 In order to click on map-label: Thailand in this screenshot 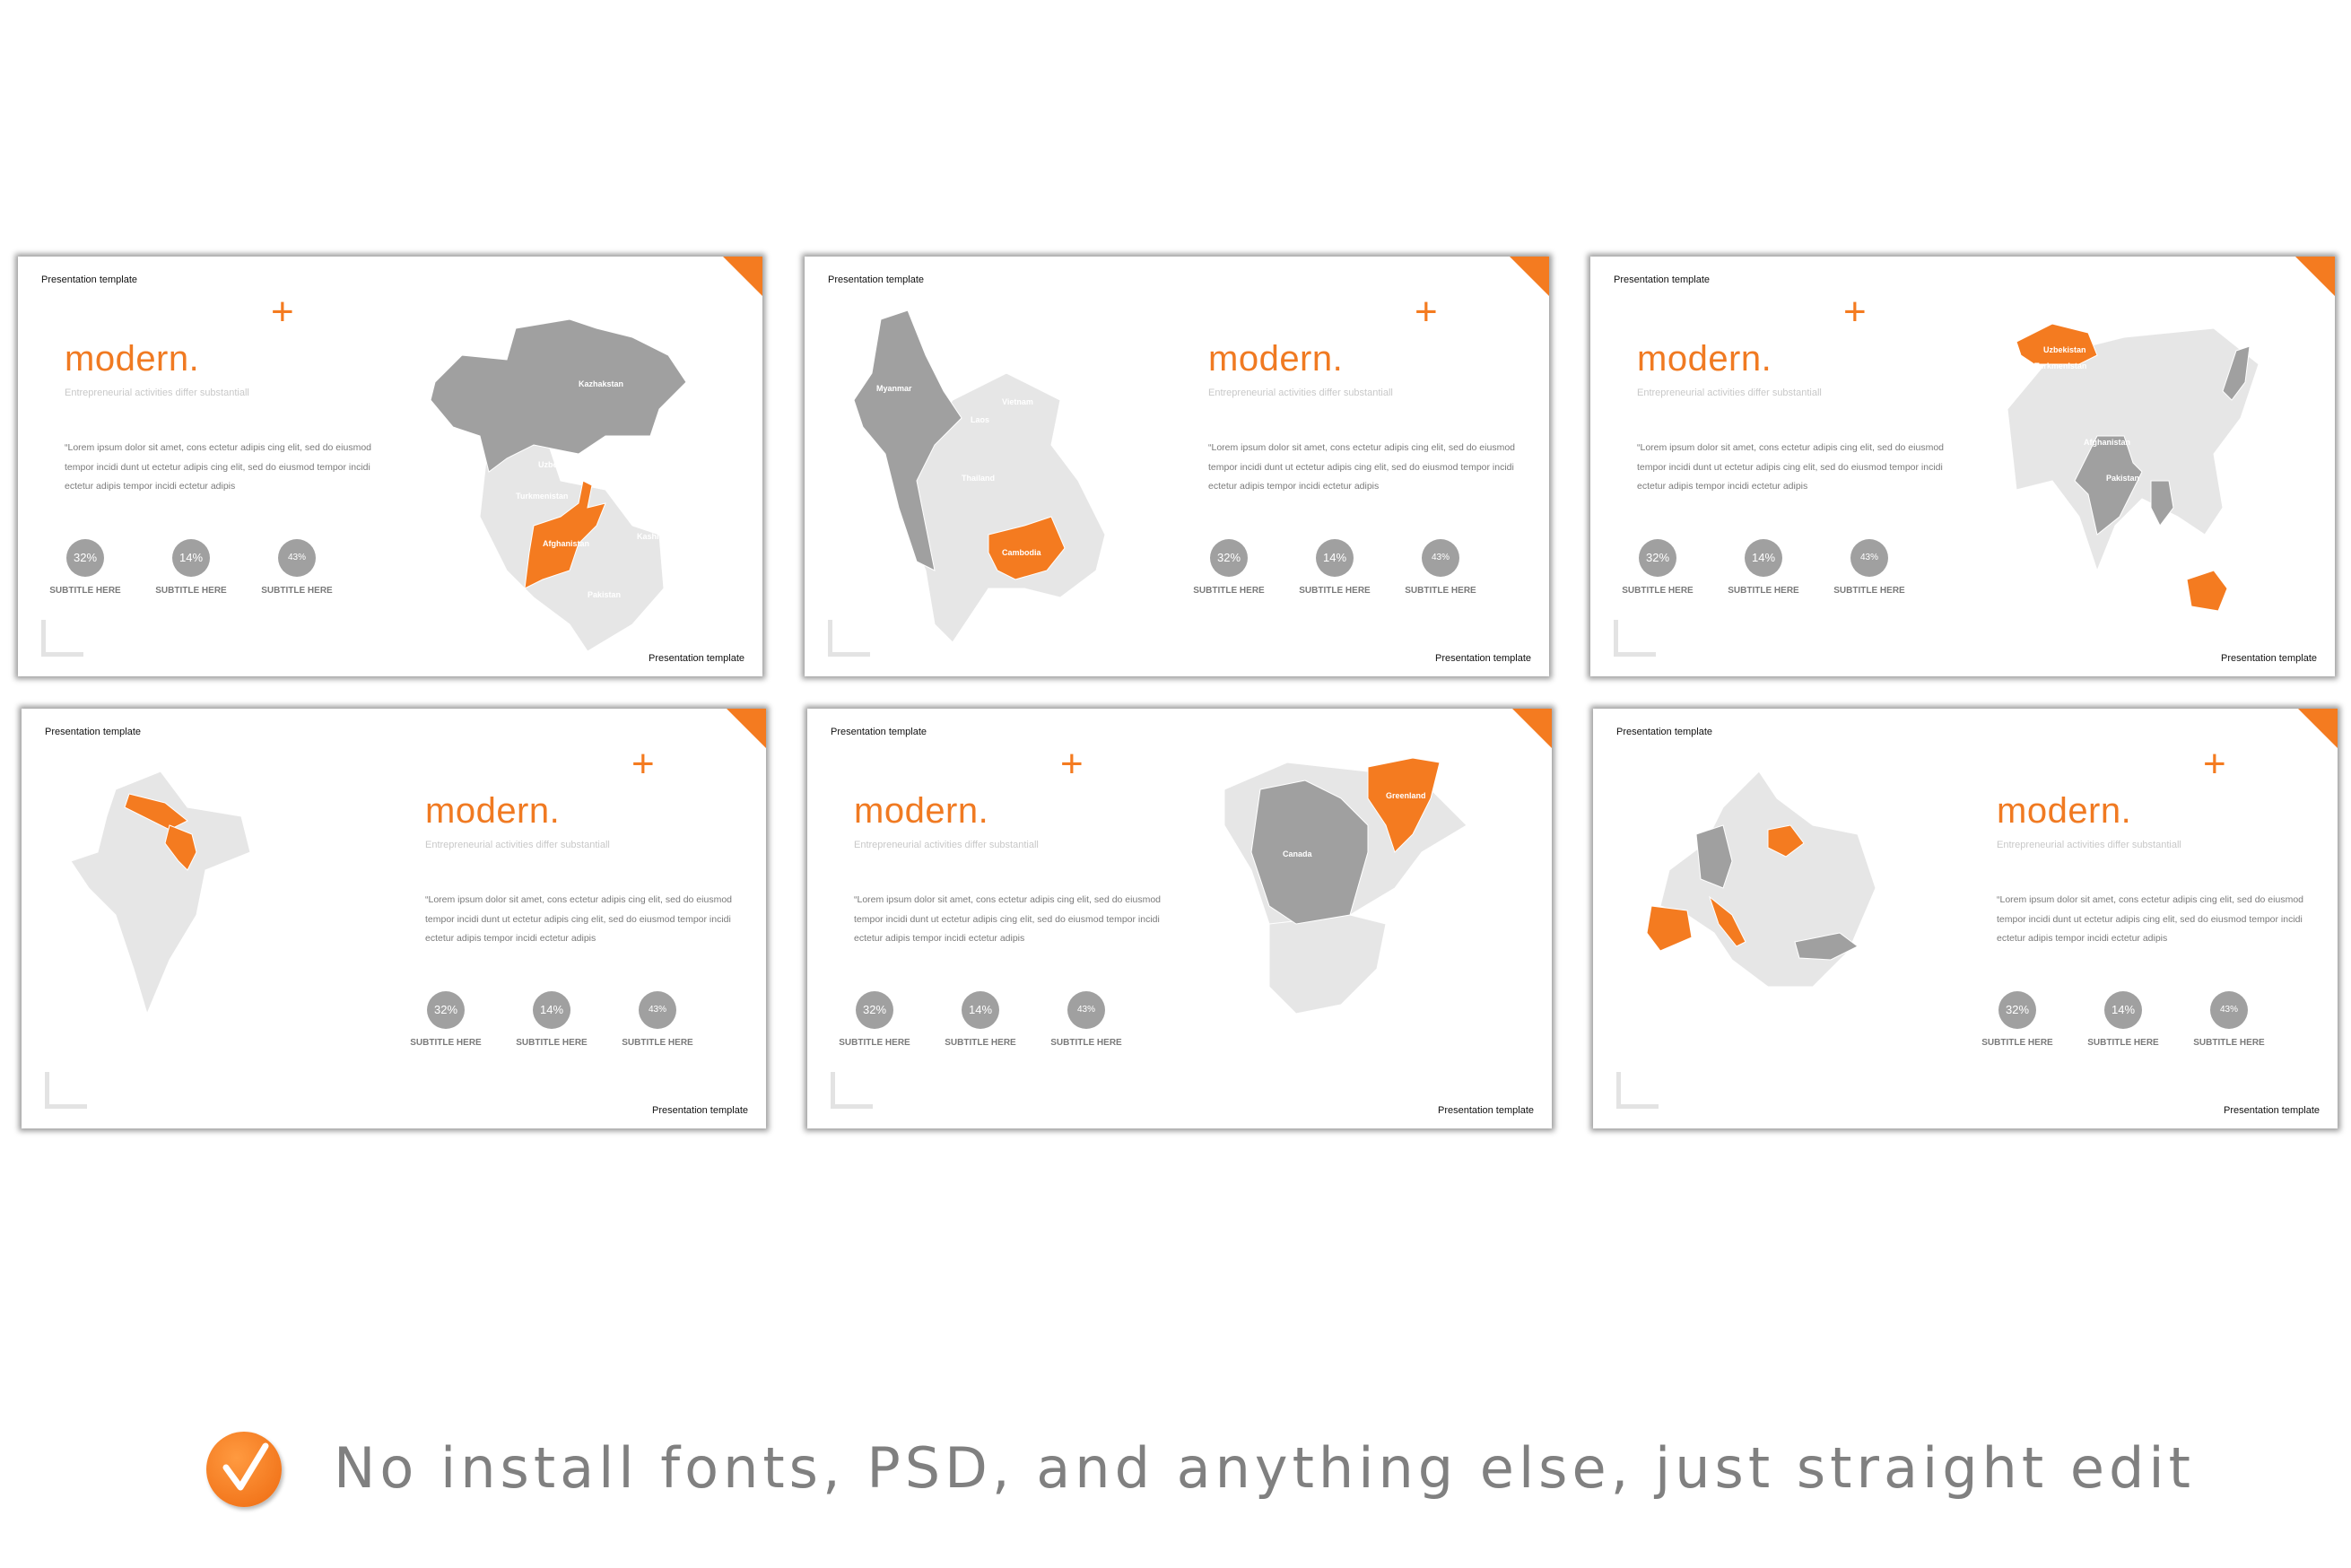, I will do `click(978, 478)`.